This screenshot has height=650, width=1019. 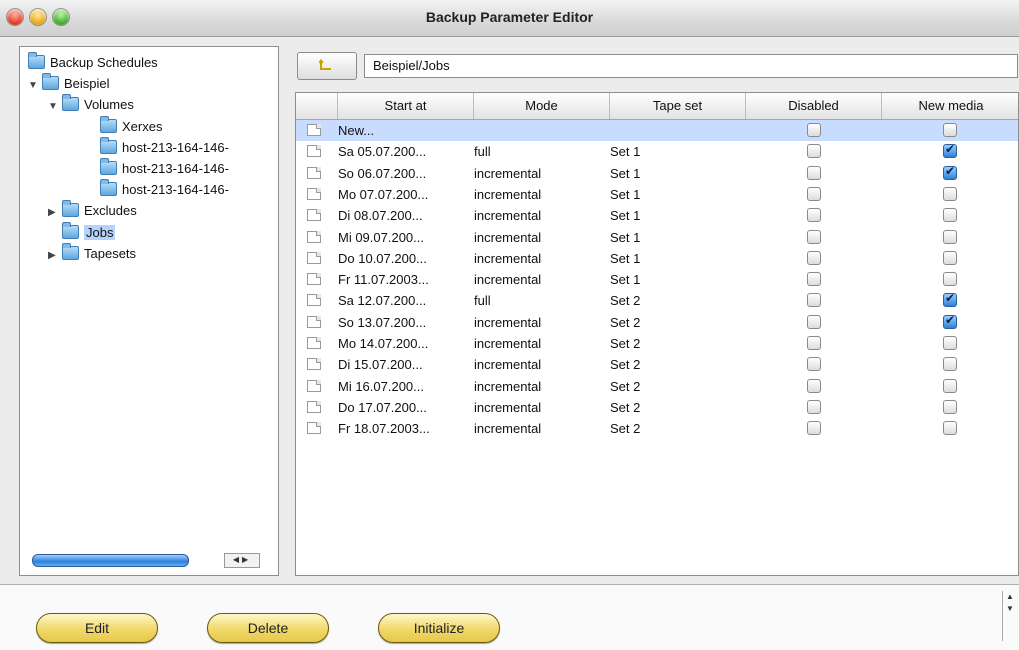 What do you see at coordinates (678, 106) in the screenshot?
I see `column-header-tapeset: Tape set` at bounding box center [678, 106].